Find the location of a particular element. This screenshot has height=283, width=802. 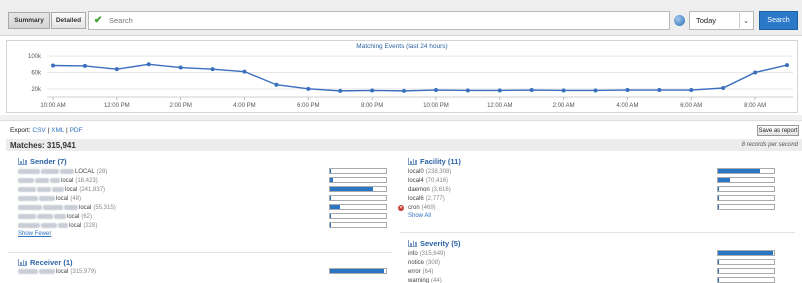

severity-row: notice (308) is located at coordinates (424, 262).